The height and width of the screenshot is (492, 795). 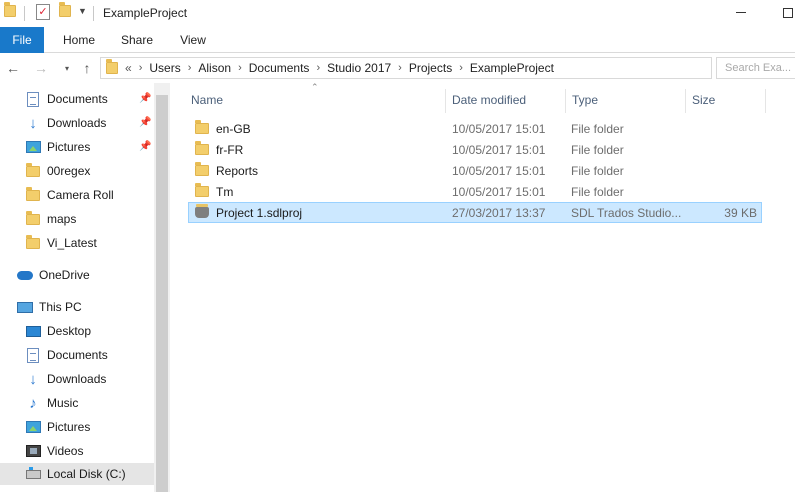 I want to click on tab-share: Share, so click(x=137, y=40).